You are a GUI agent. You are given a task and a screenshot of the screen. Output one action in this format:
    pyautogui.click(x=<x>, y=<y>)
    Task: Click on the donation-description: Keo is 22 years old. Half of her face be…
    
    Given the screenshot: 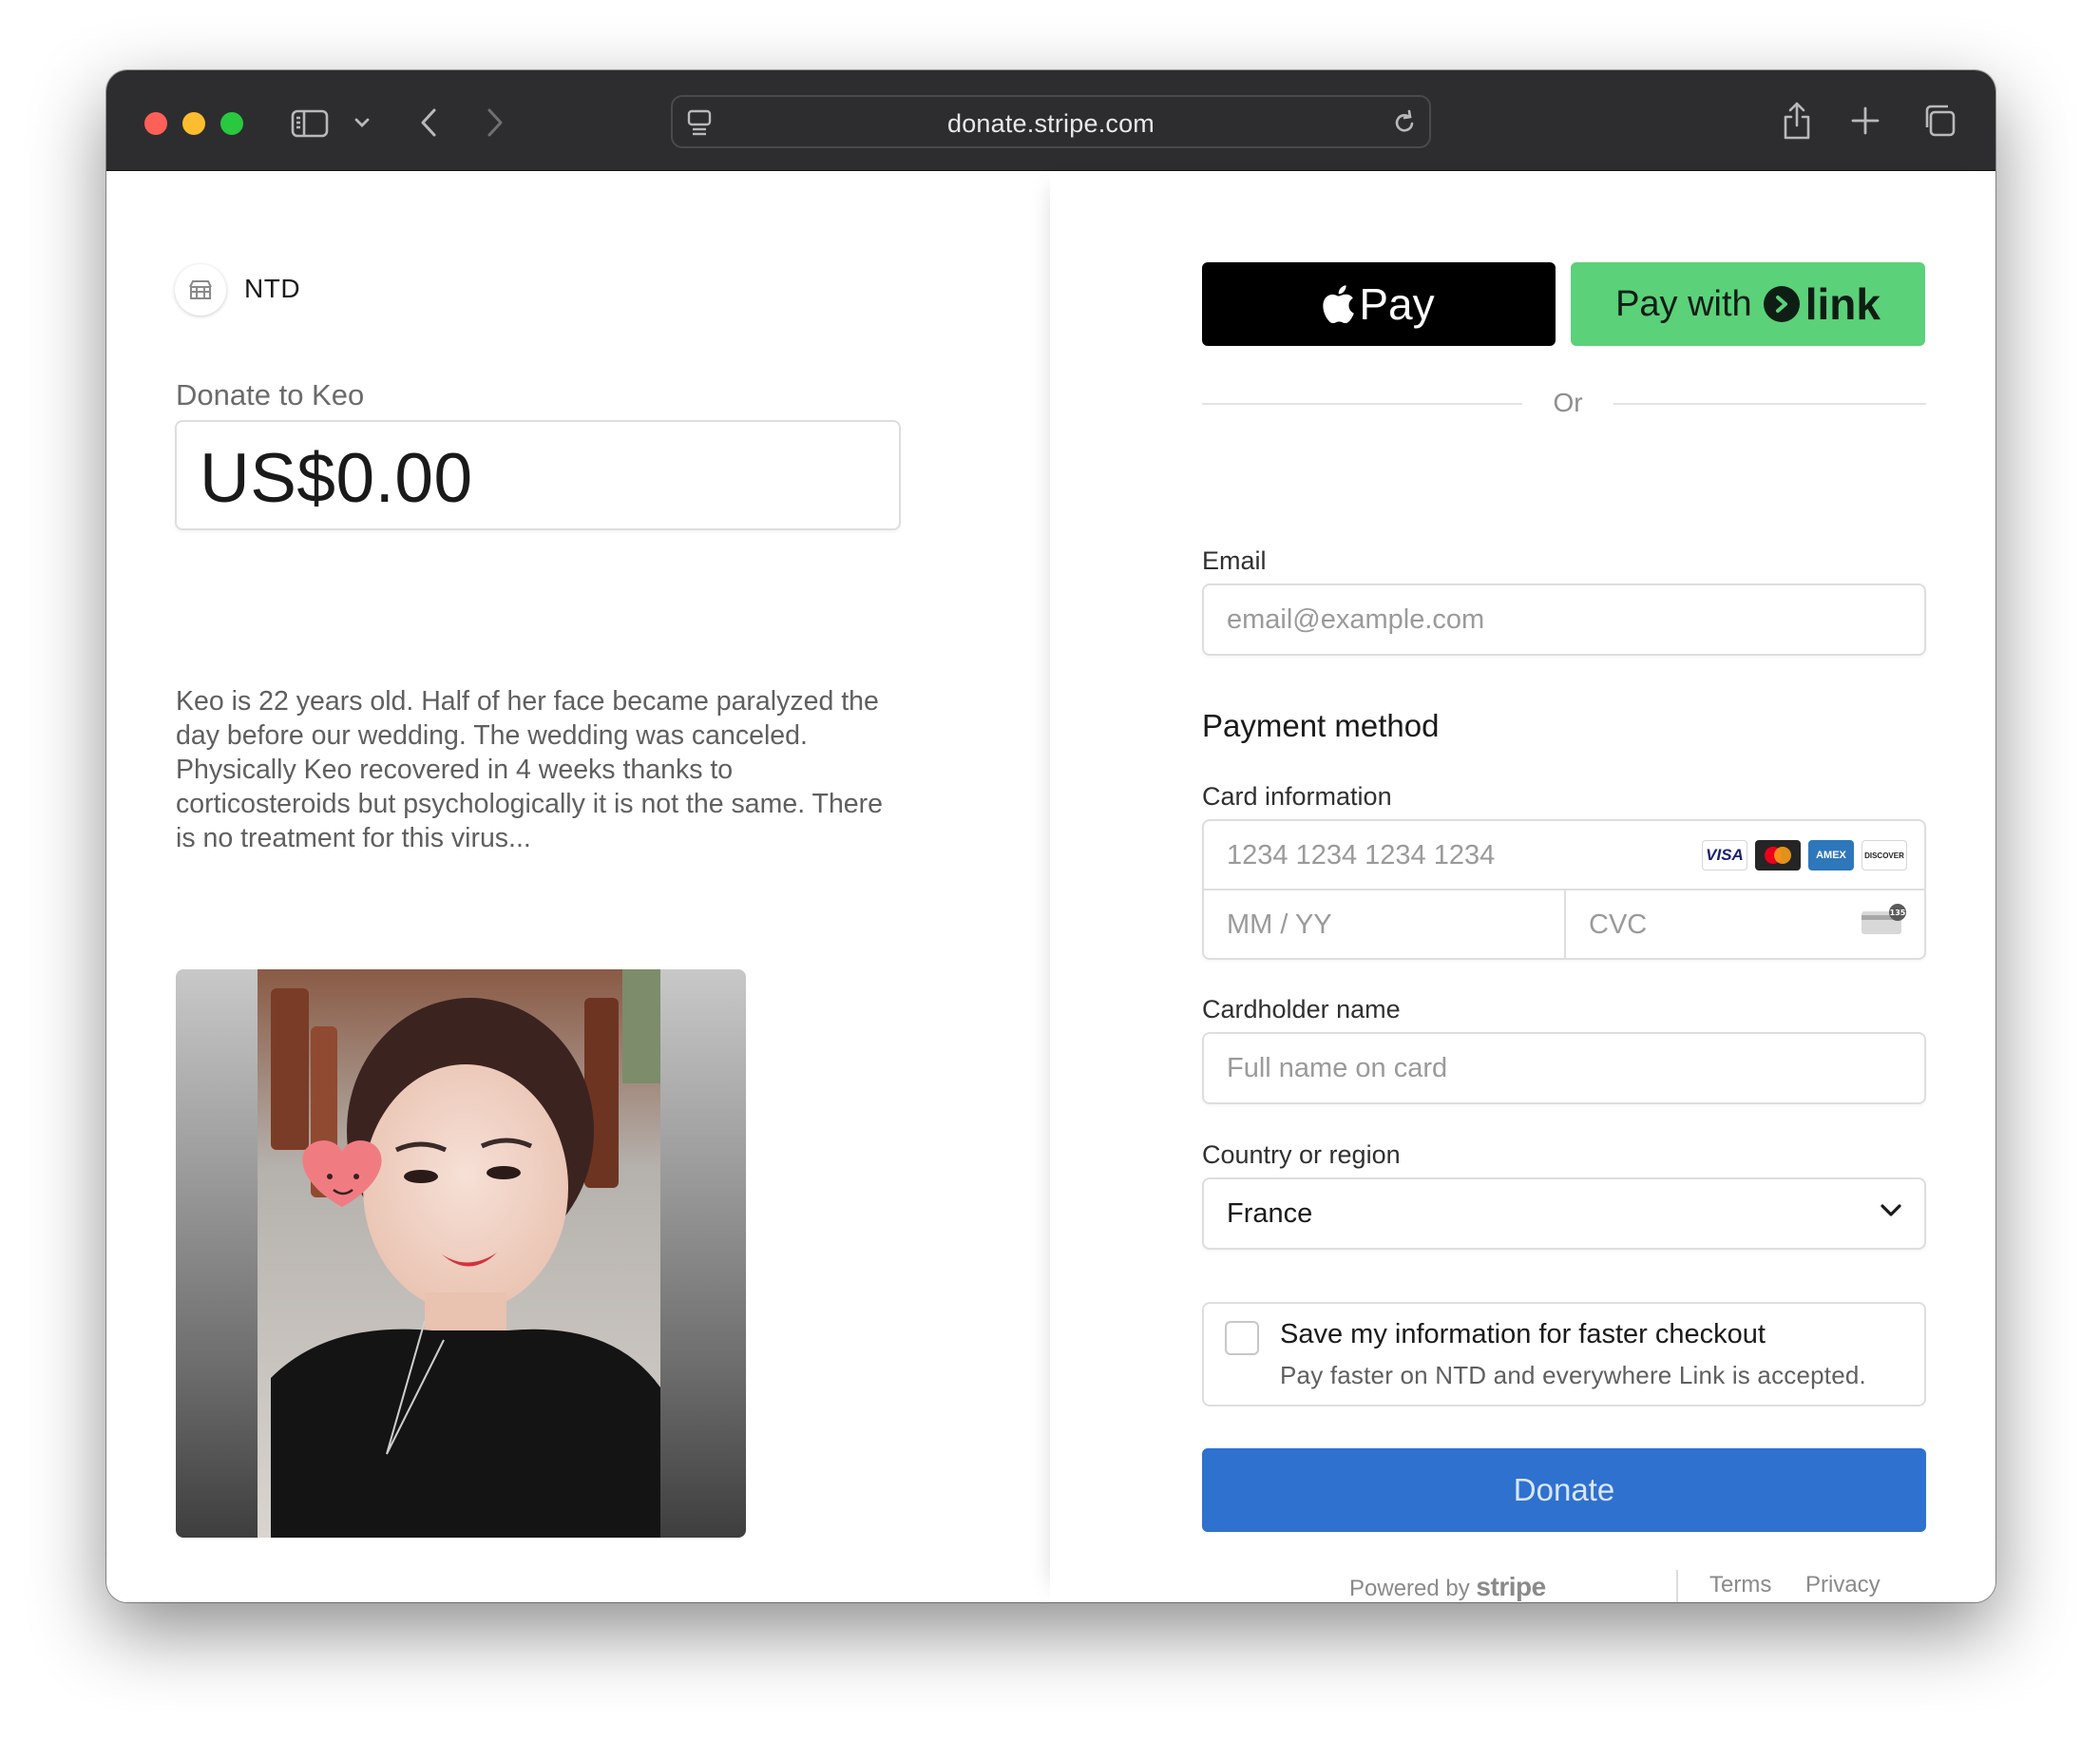 What is the action you would take?
    pyautogui.click(x=529, y=770)
    